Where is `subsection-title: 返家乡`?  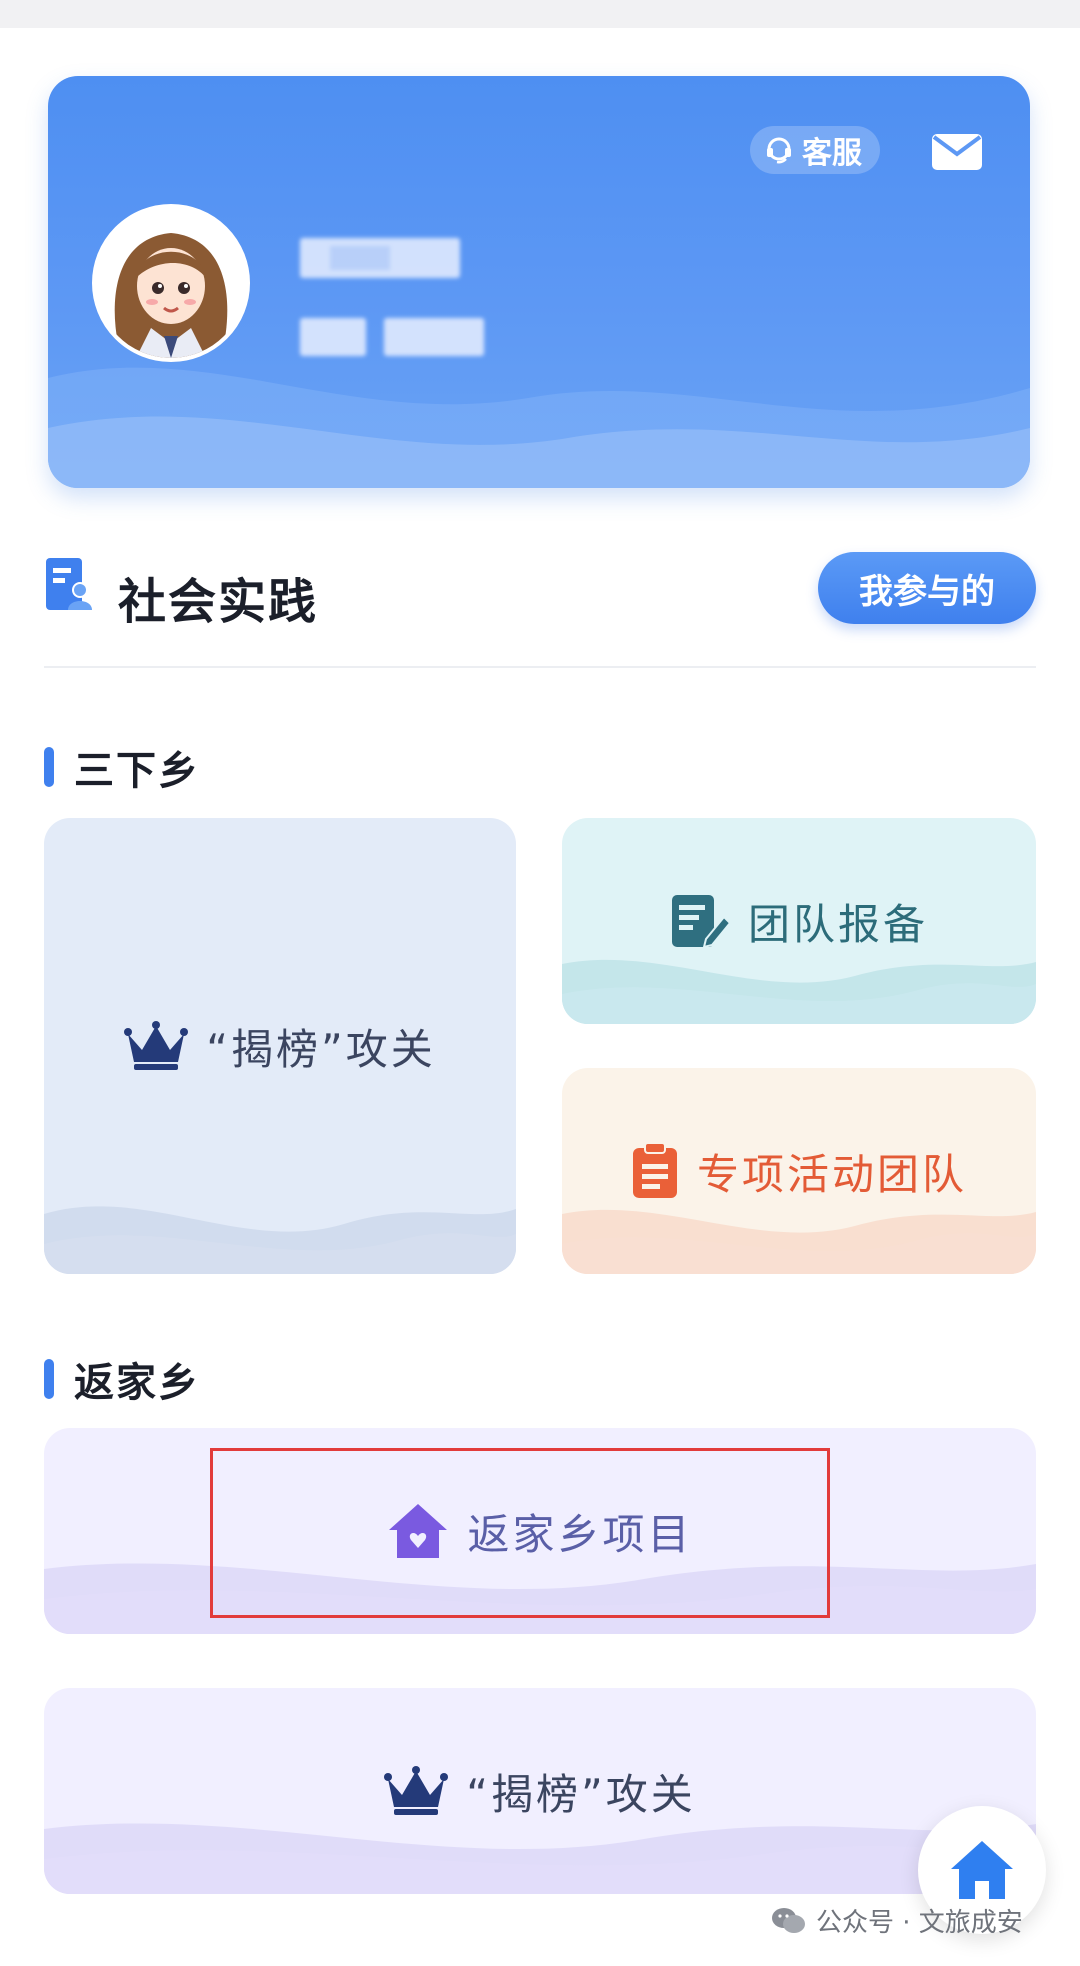
subsection-title: 返家乡 is located at coordinates (137, 1383).